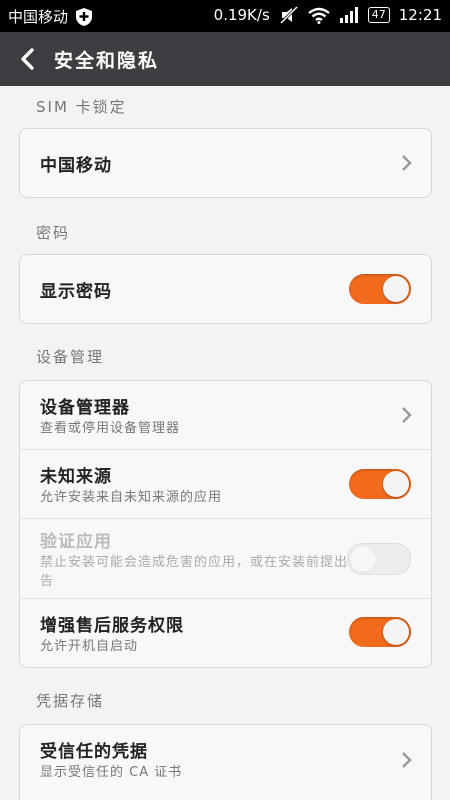 Image resolution: width=450 pixels, height=800 pixels. Describe the element at coordinates (110, 428) in the screenshot. I see `device-admins-subtitle: 查看或停用设备管理器` at that location.